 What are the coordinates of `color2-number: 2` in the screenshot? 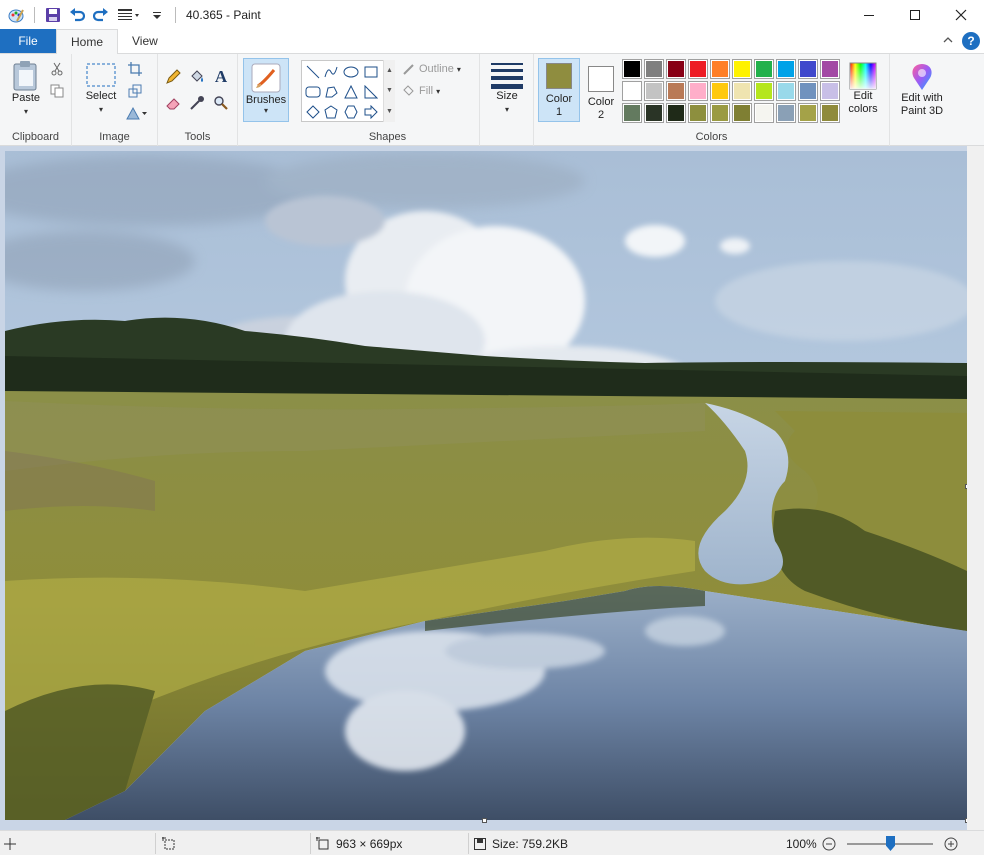 It's located at (601, 115).